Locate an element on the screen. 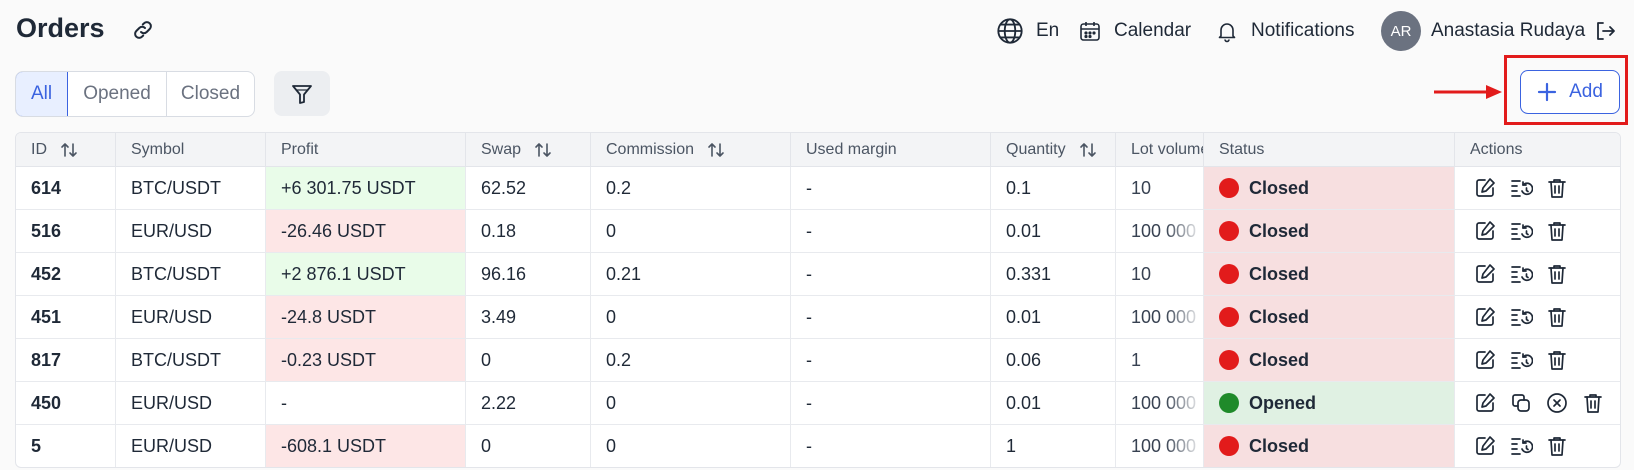  column-label: Commission is located at coordinates (650, 149).